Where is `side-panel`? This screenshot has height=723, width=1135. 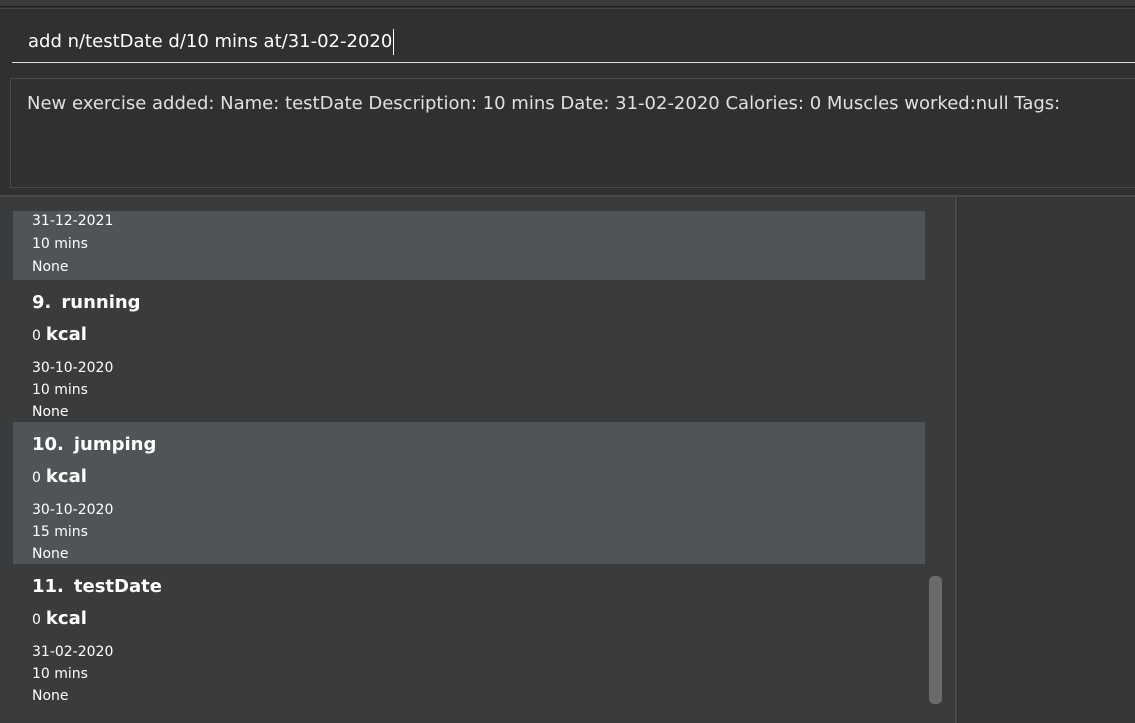 side-panel is located at coordinates (1046, 460).